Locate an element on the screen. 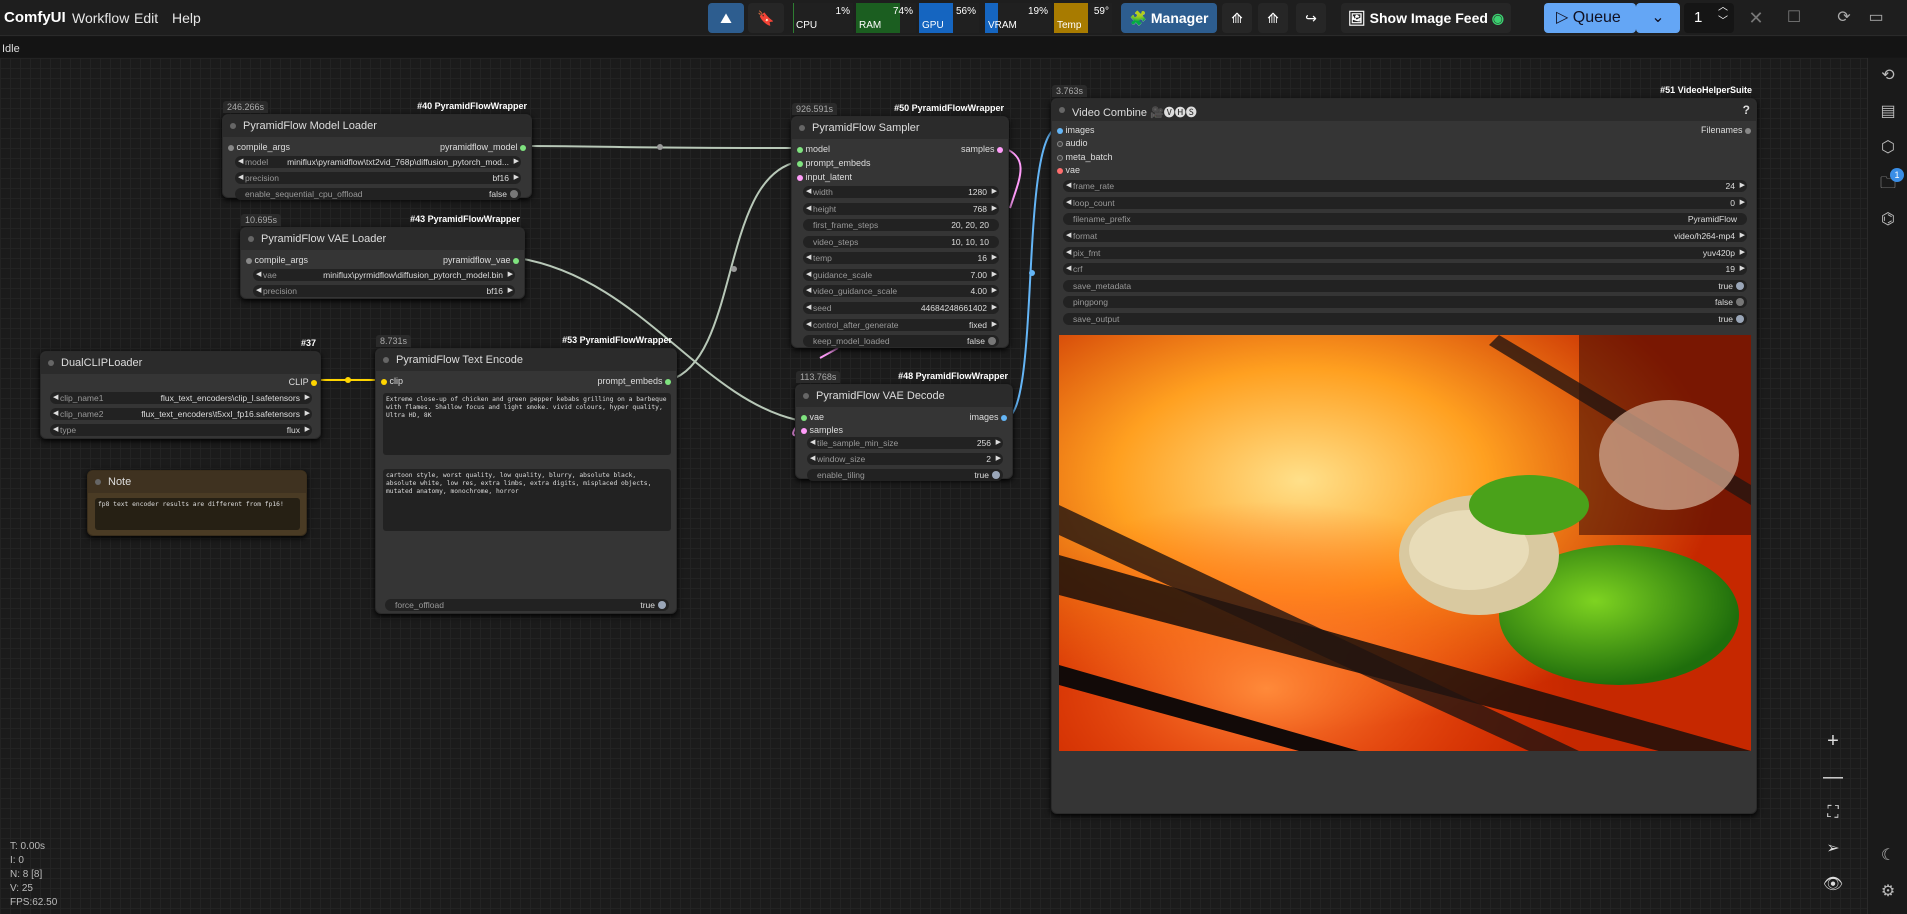  output-images: images is located at coordinates (988, 417).